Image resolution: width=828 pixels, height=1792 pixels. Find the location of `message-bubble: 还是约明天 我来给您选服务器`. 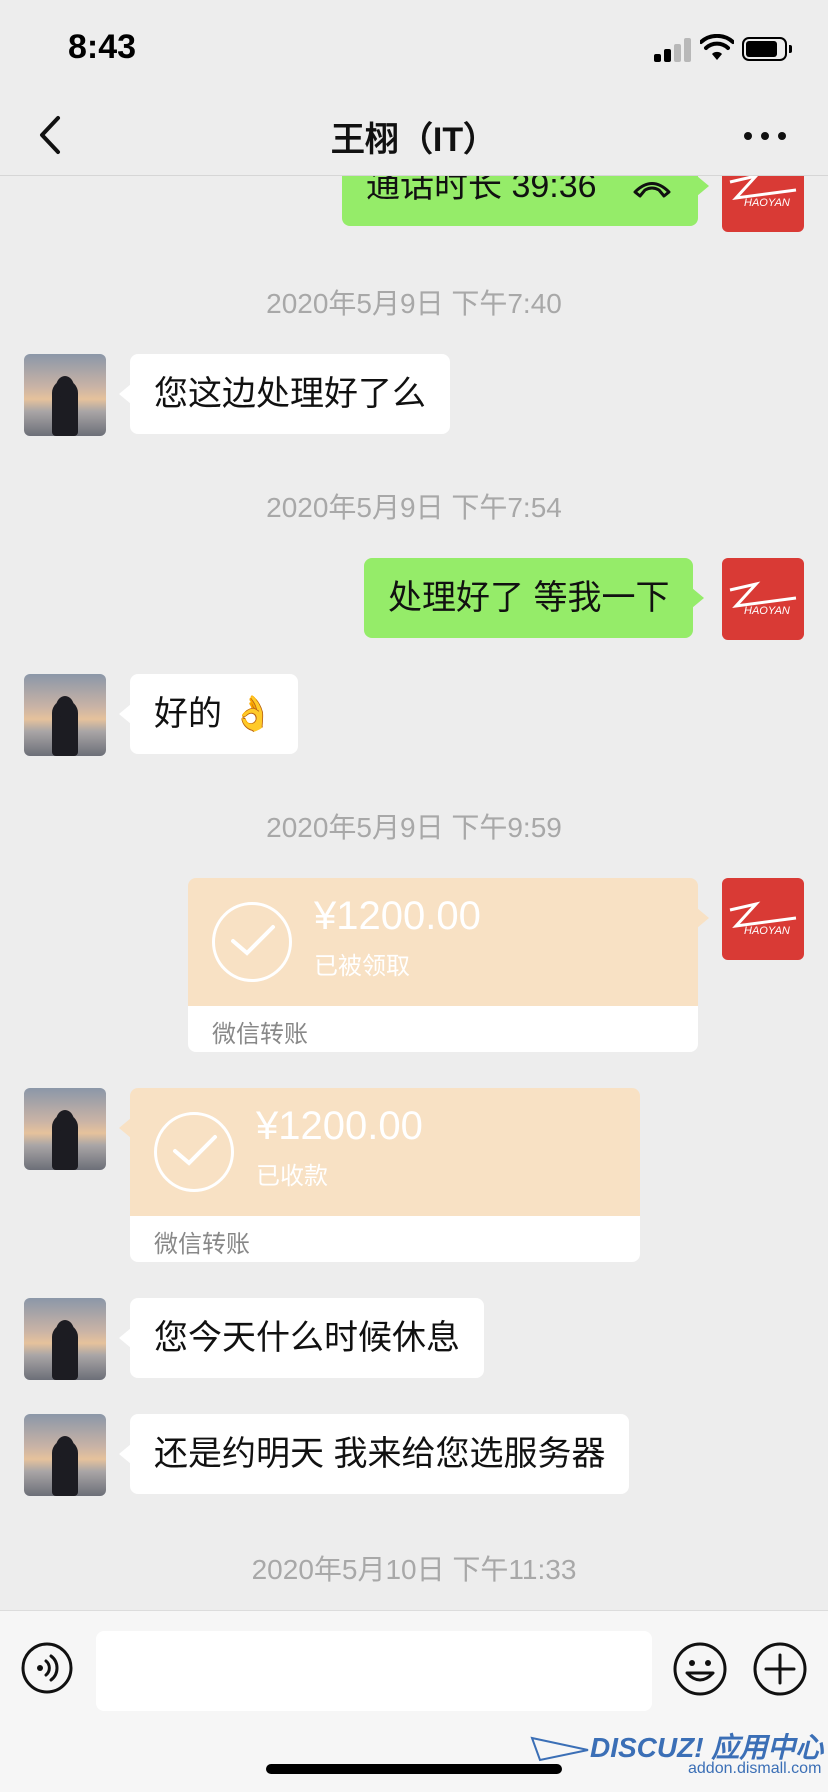

message-bubble: 还是约明天 我来给您选服务器 is located at coordinates (374, 1454).